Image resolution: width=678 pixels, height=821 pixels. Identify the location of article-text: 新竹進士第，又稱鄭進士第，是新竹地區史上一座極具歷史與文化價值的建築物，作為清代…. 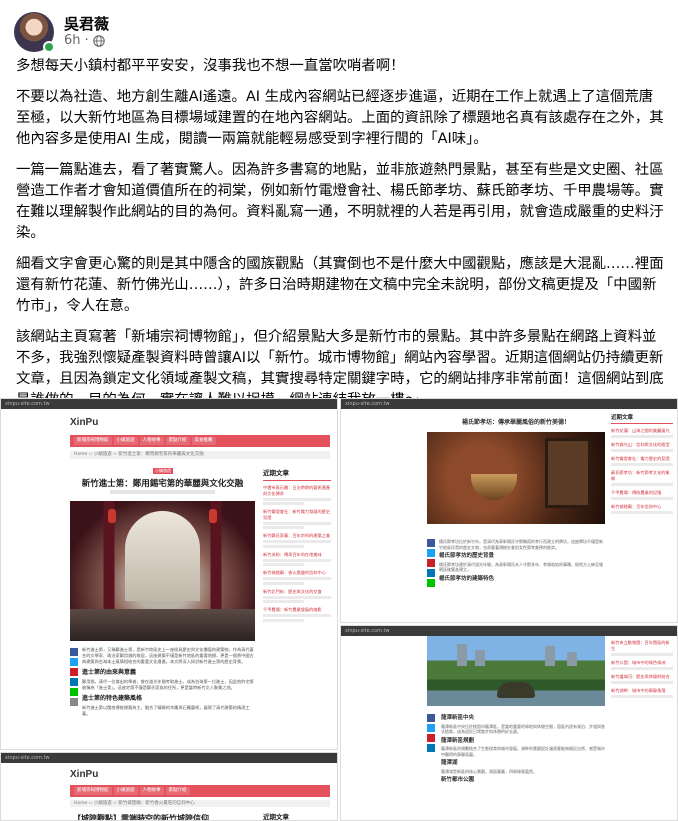
(168, 682).